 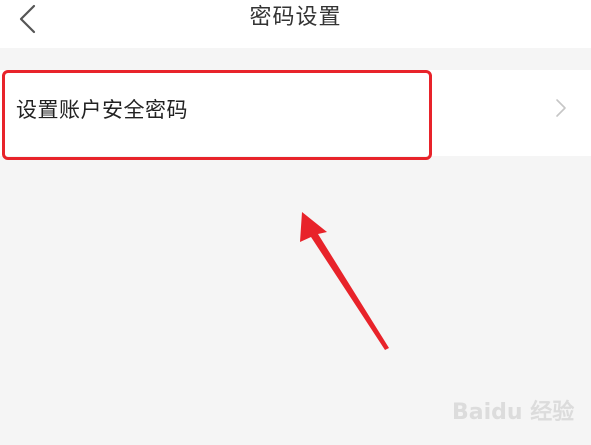 I want to click on baidu-jingyan-watermark: Baidu 经验, so click(x=519, y=406).